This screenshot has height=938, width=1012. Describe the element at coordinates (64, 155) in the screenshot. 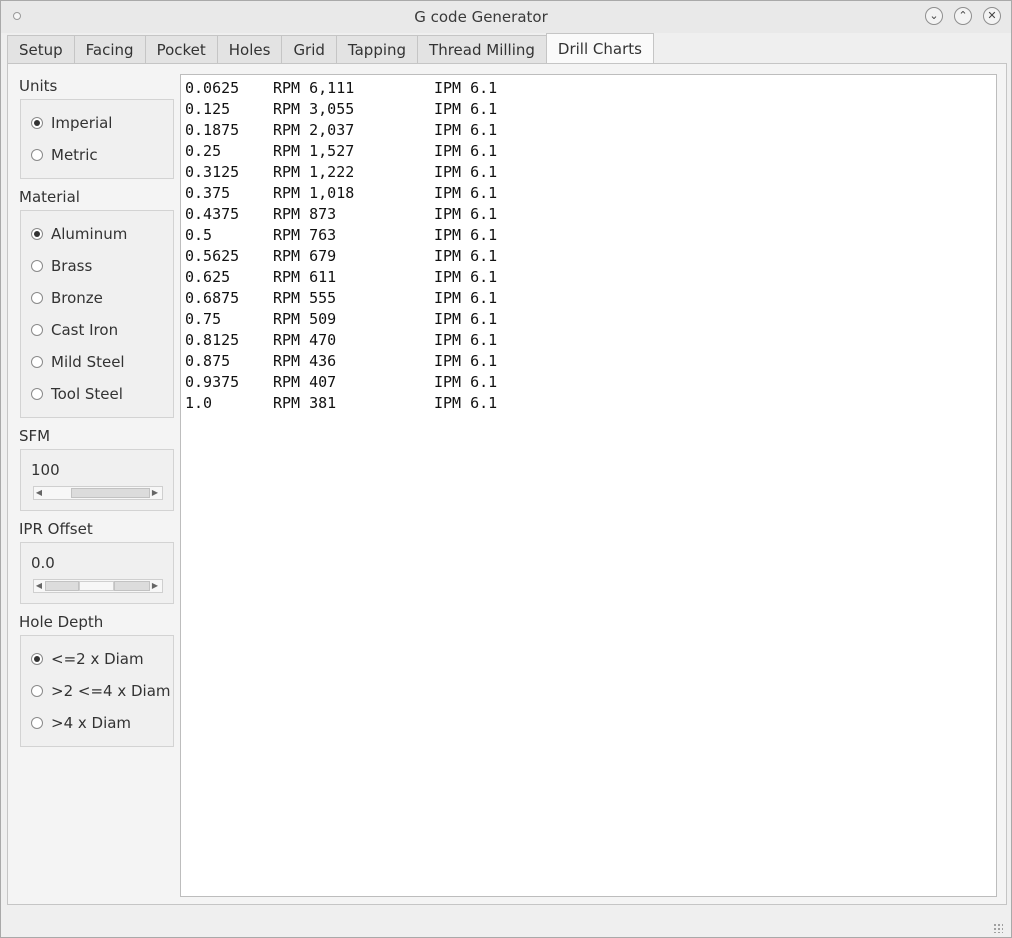

I see `units-metric-radio: Metric` at that location.